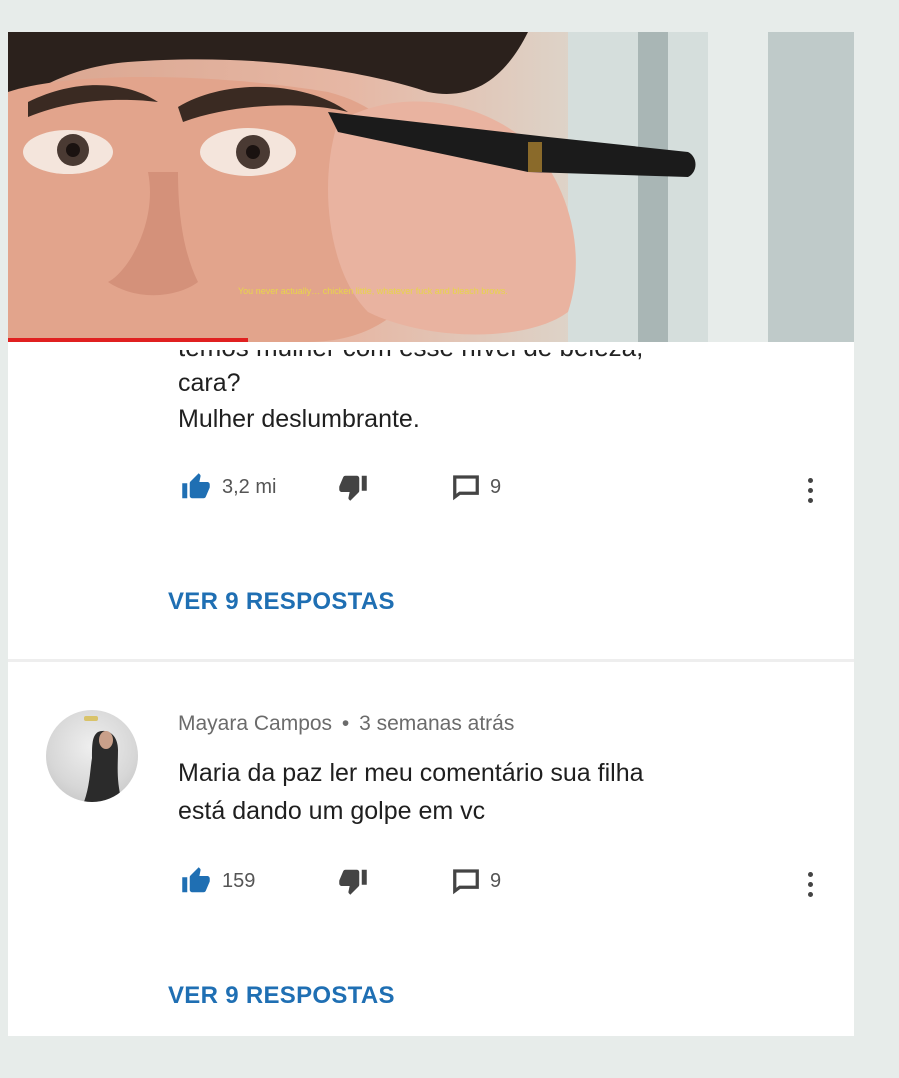  What do you see at coordinates (216, 881) in the screenshot?
I see `like-button: 159` at bounding box center [216, 881].